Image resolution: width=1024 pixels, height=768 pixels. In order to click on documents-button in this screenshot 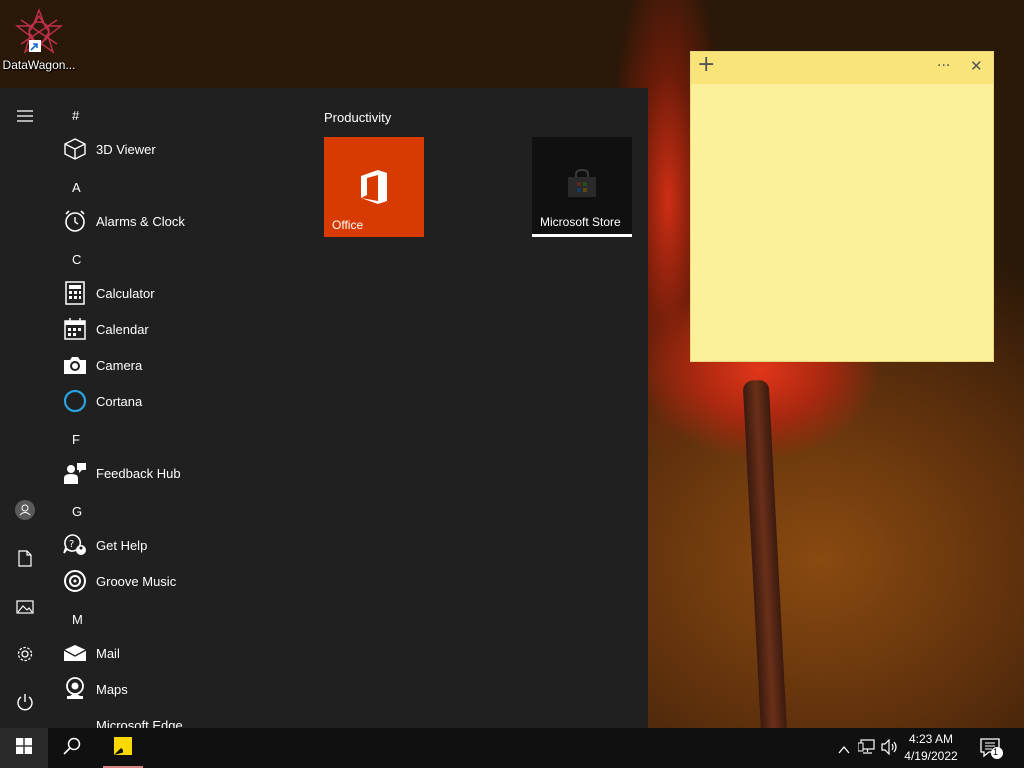, I will do `click(25, 560)`.